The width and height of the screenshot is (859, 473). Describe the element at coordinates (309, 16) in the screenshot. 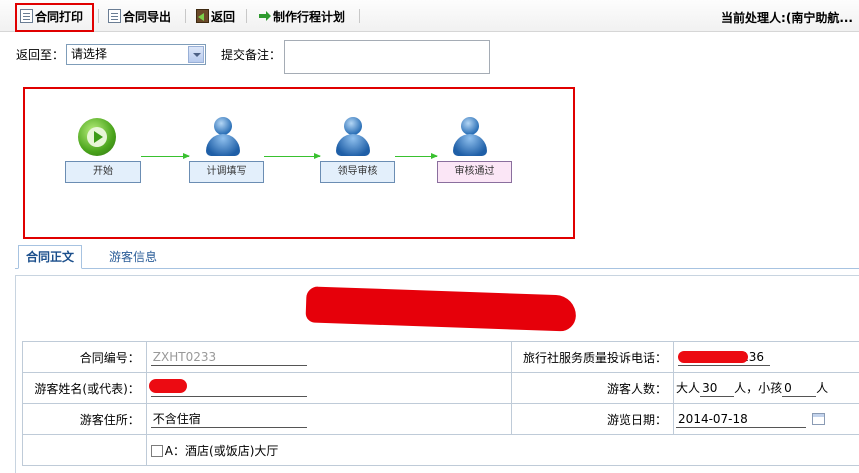

I see `make-itinerary-label: 制作行程计划` at that location.